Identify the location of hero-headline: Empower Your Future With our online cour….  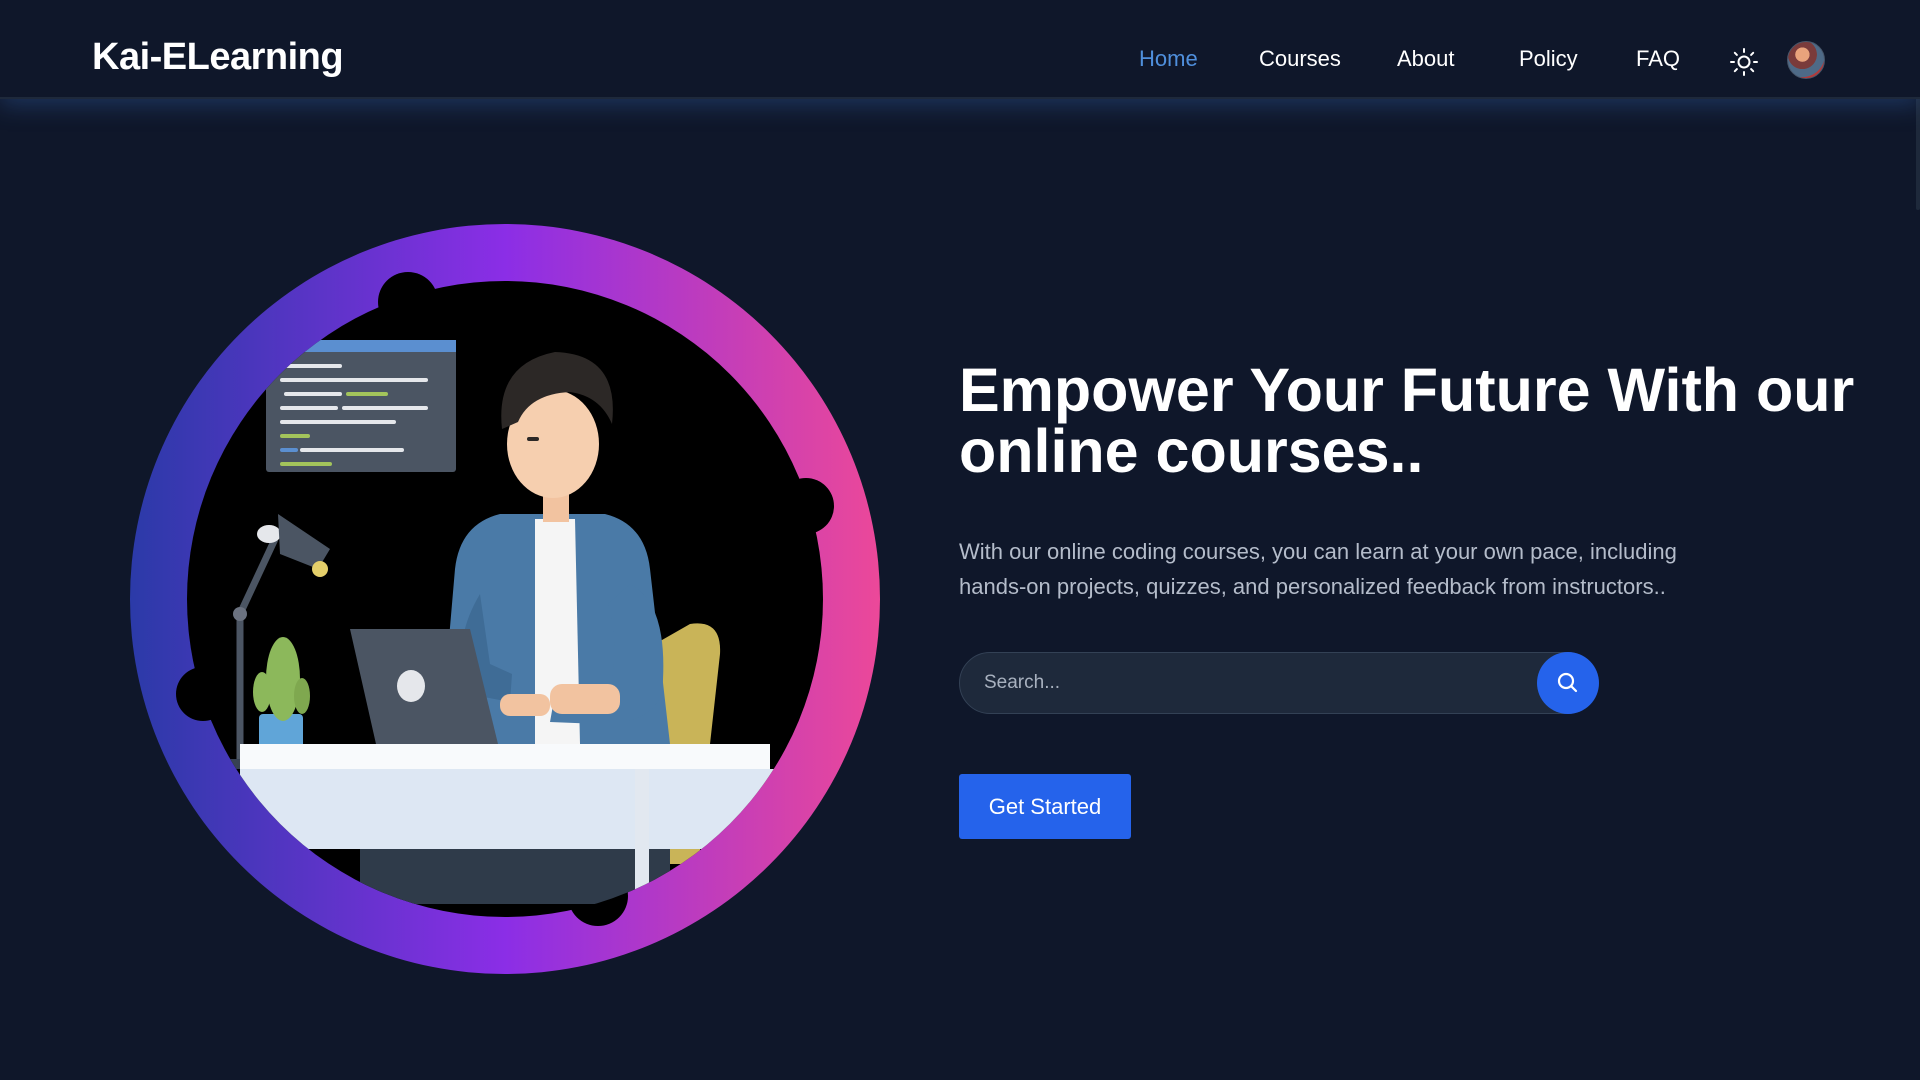
(1407, 420).